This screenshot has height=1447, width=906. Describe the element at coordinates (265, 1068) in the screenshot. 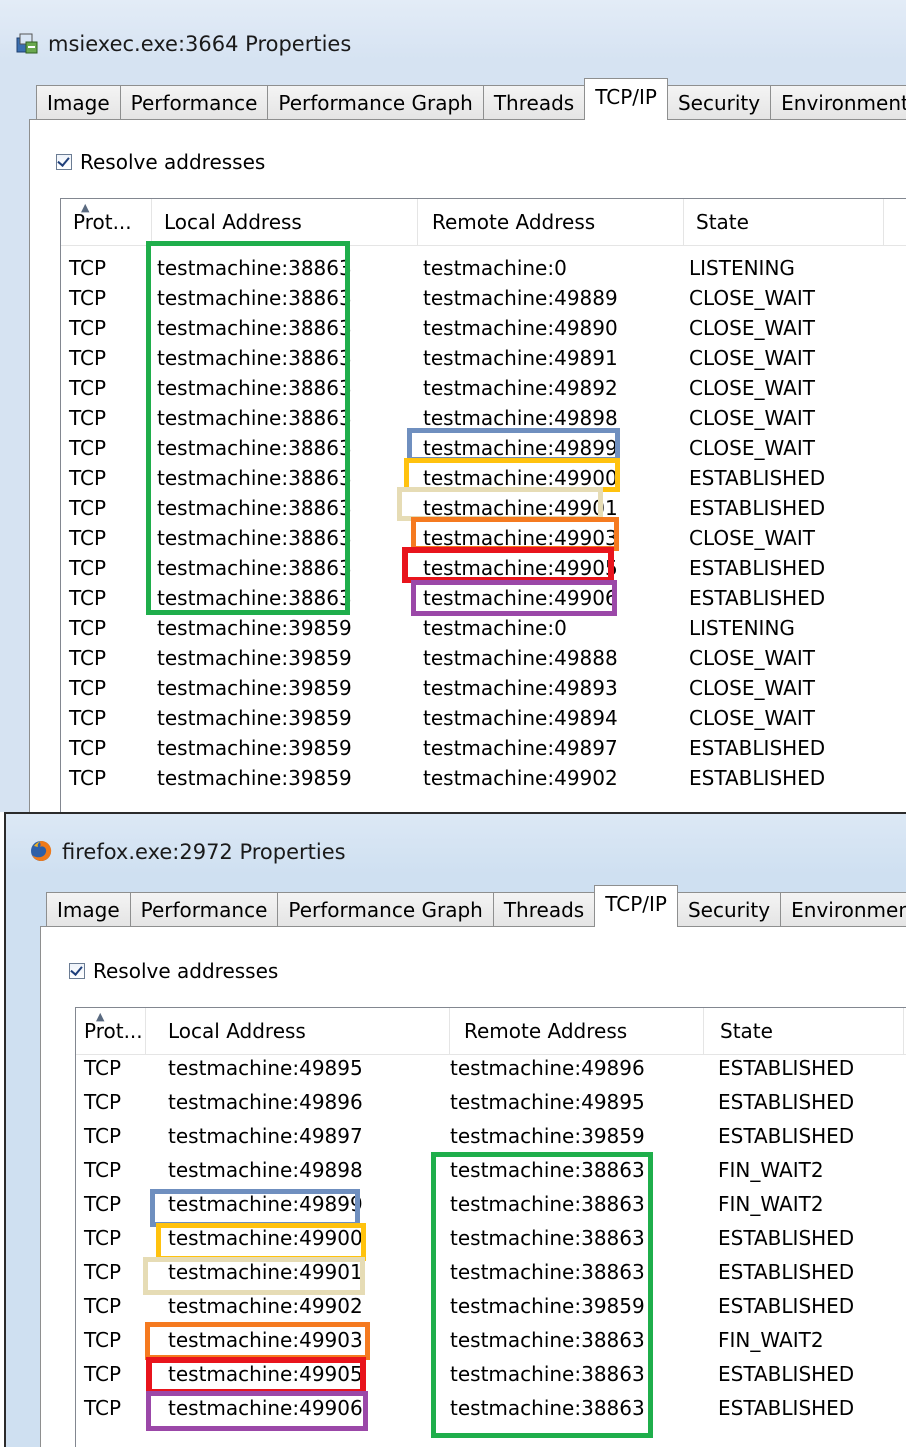

I see `cell-local-address: testmachine:49895` at that location.